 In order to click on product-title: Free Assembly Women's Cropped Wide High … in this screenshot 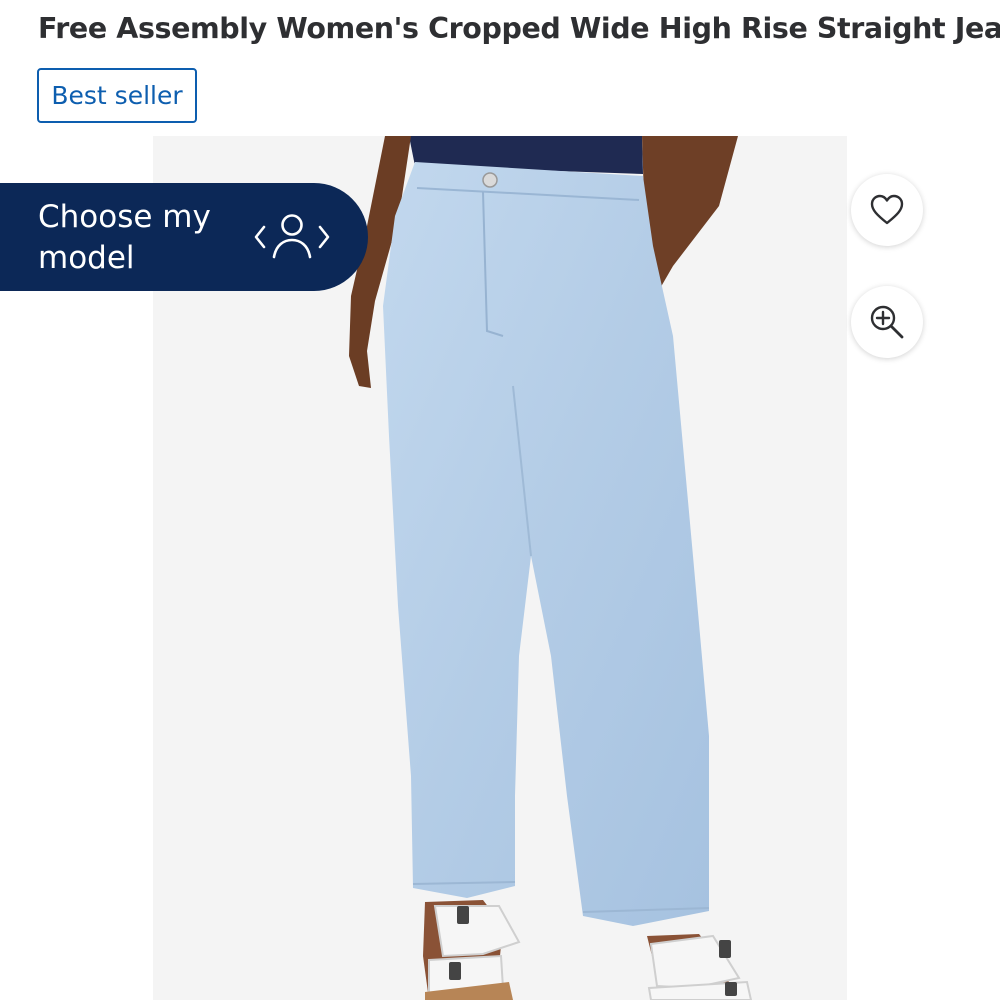, I will do `click(519, 28)`.